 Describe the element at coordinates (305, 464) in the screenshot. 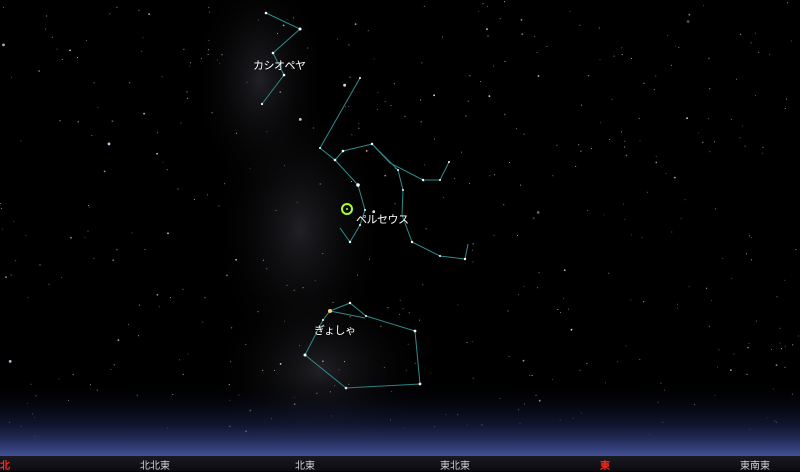

I see `compass-northeast: 北東` at that location.